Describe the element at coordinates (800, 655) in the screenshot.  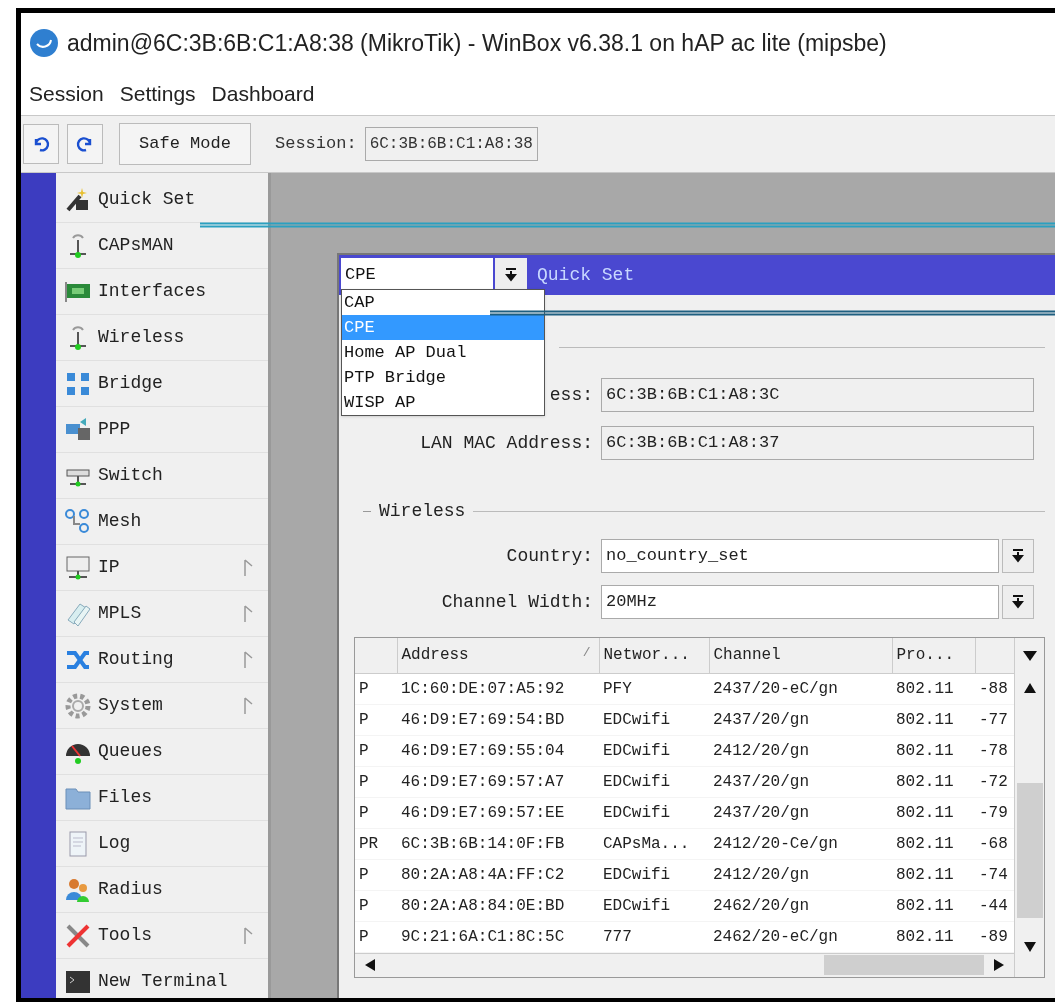
I see `column-header: Channel` at that location.